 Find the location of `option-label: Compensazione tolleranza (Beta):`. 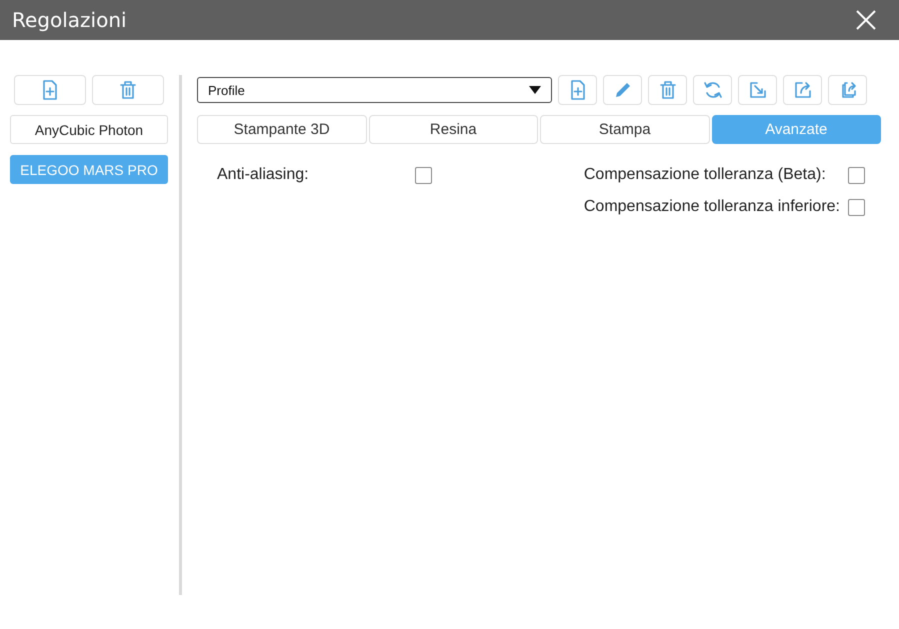

option-label: Compensazione tolleranza (Beta): is located at coordinates (705, 175).